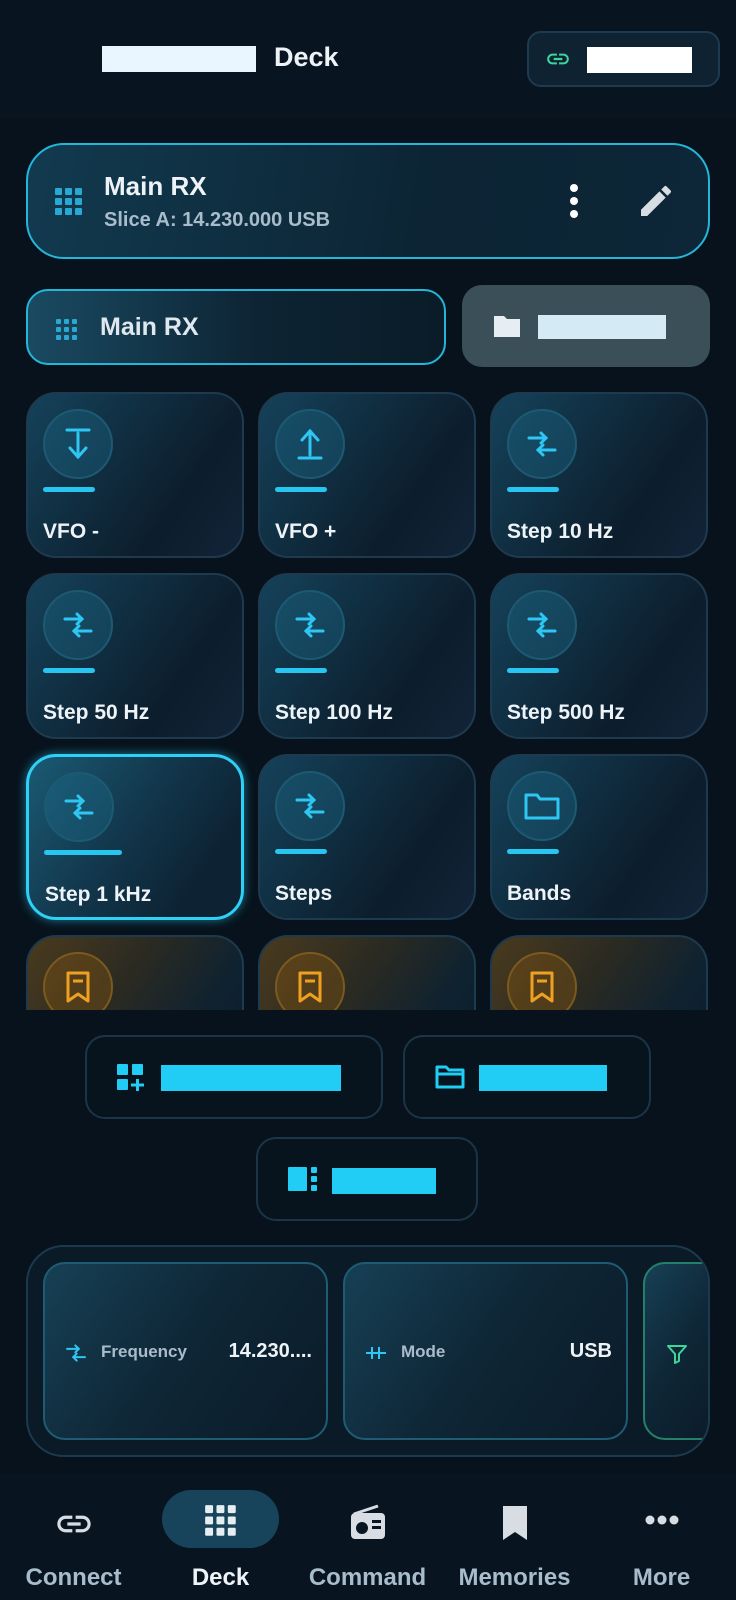 The width and height of the screenshot is (736, 1600). I want to click on pencil-icon, so click(656, 201).